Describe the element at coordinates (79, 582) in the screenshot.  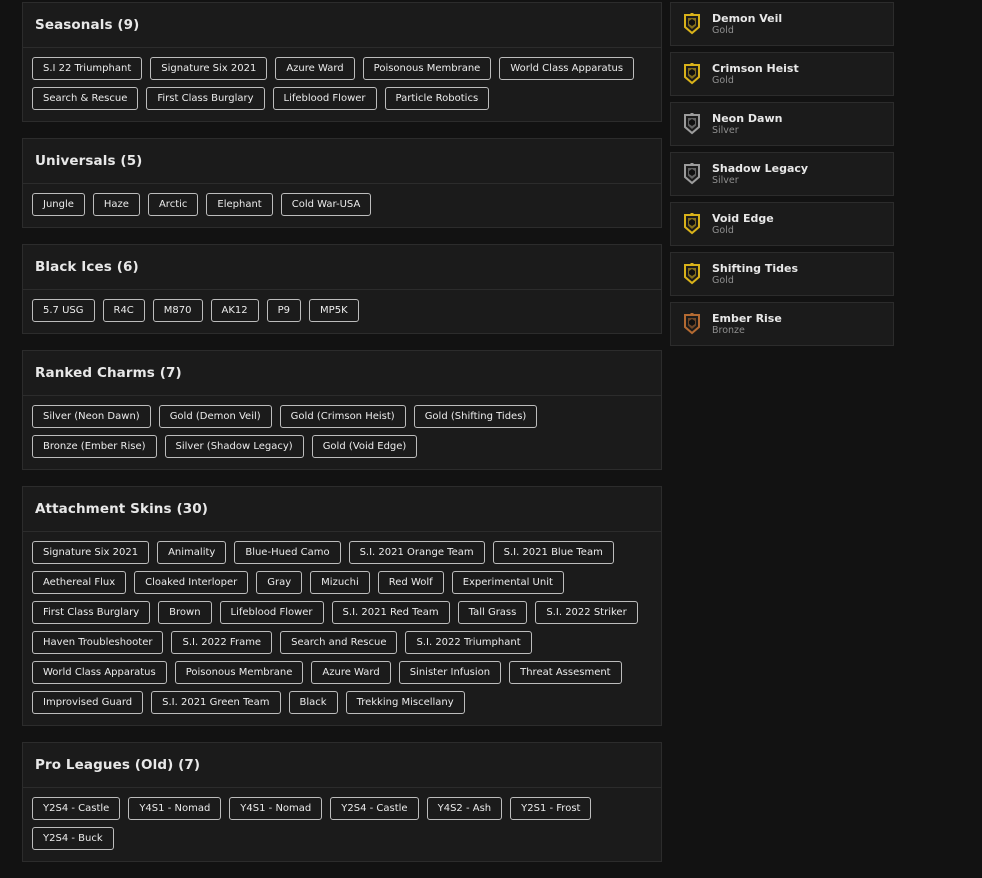
I see `item-chip: Aethereal Flux` at that location.